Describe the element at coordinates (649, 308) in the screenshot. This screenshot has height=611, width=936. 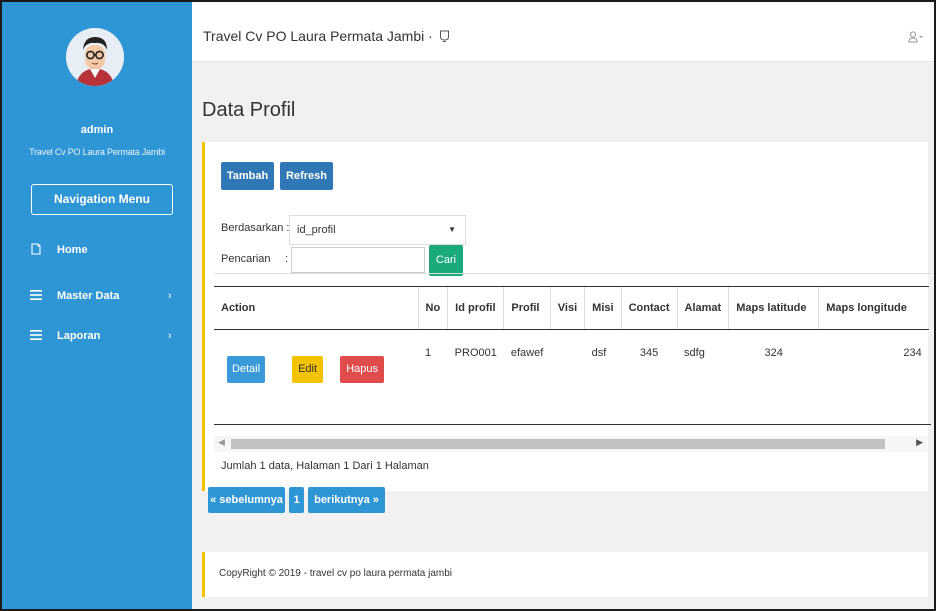
I see `col-header-contact: Contact` at that location.